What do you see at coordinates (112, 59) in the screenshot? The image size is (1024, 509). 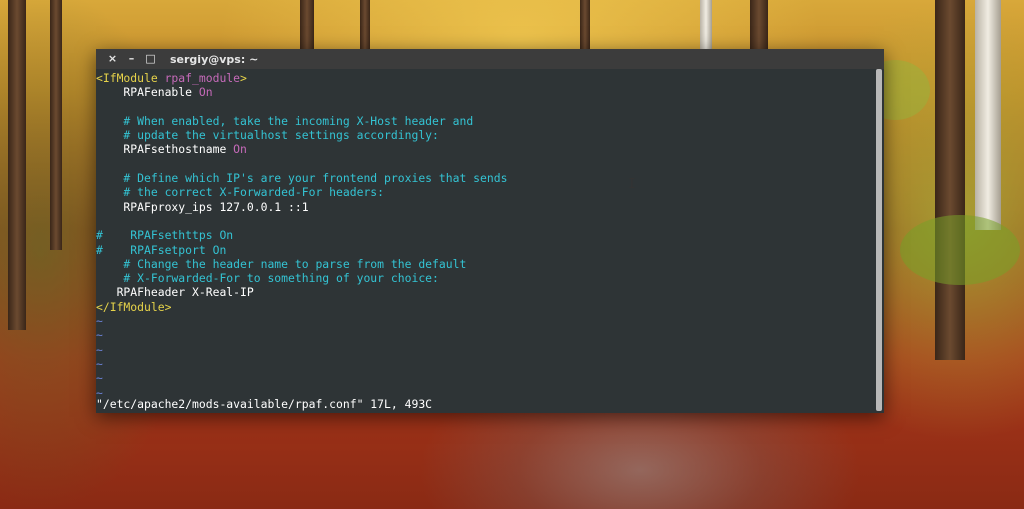 I see `close-button: ×` at bounding box center [112, 59].